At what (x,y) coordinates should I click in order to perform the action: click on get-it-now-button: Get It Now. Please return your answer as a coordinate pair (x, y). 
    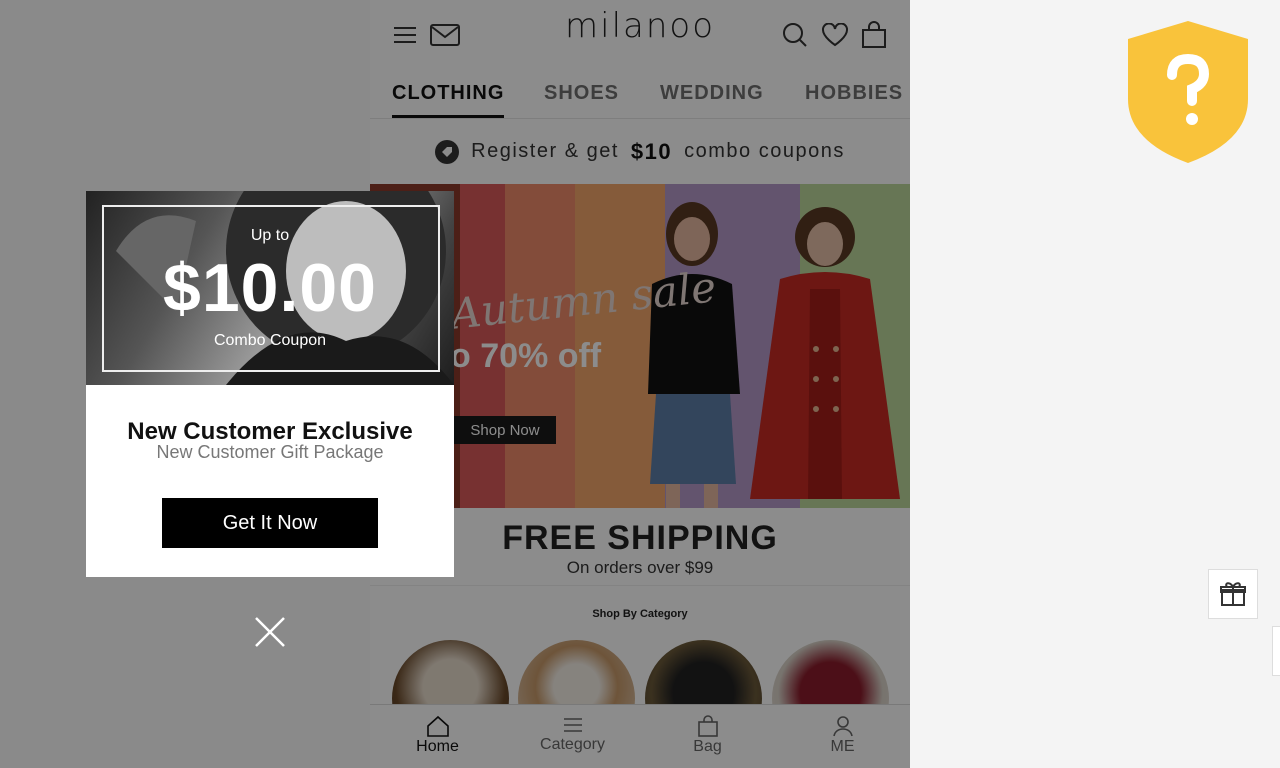
    Looking at the image, I should click on (270, 523).